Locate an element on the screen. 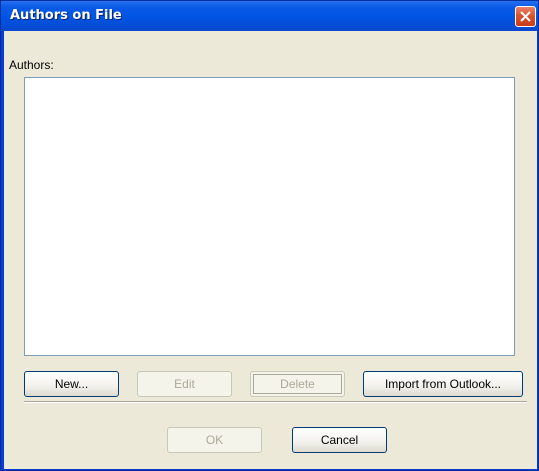 The width and height of the screenshot is (539, 471). ok-button: OK is located at coordinates (214, 440).